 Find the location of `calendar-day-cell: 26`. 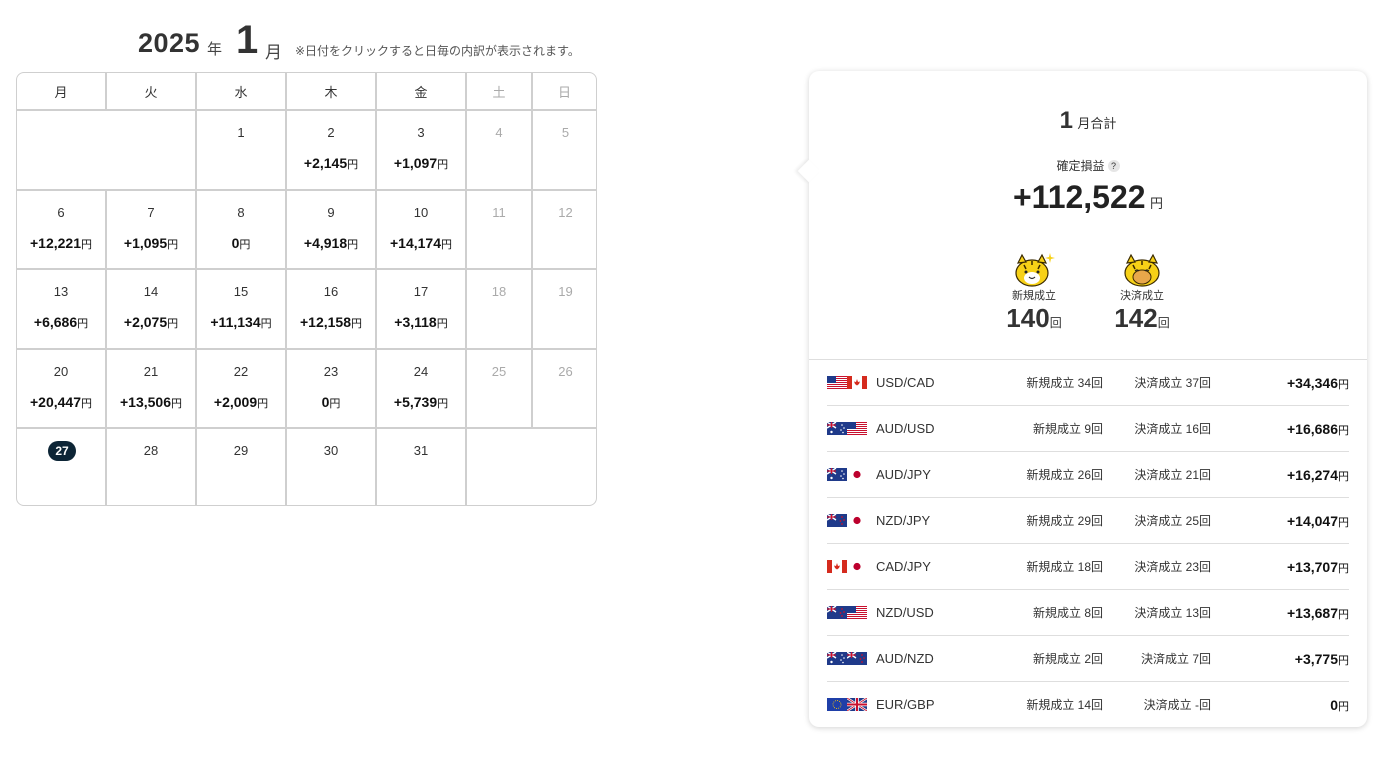

calendar-day-cell: 26 is located at coordinates (564, 388).